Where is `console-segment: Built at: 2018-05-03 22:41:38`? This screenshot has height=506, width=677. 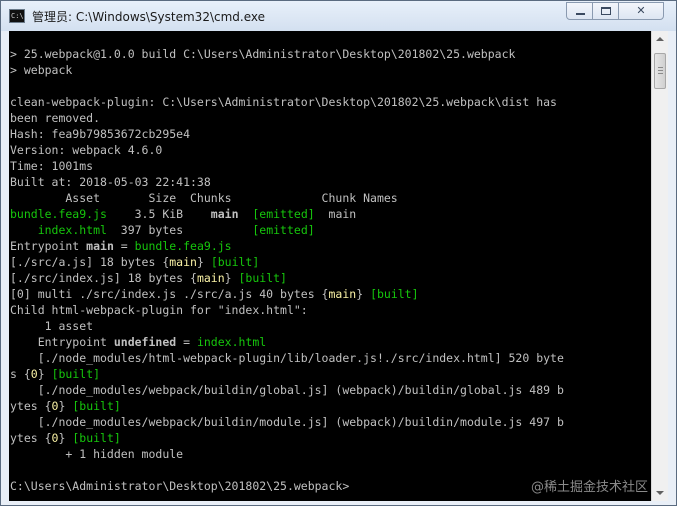 console-segment: Built at: 2018-05-03 22:41:38 is located at coordinates (110, 182).